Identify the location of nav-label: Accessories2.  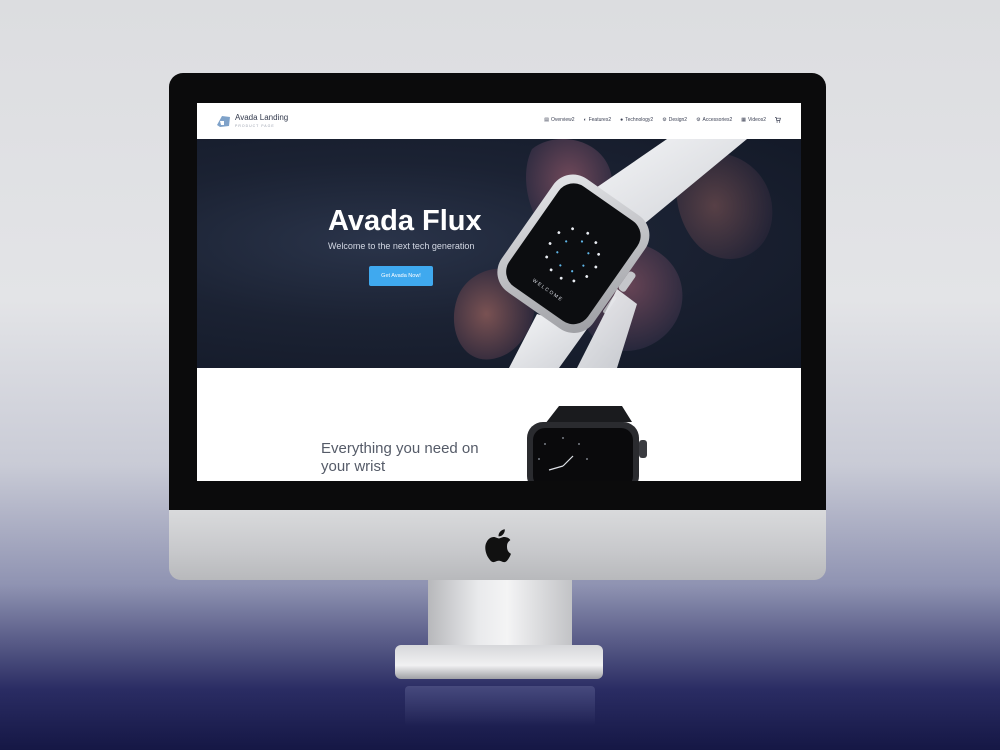
(717, 120).